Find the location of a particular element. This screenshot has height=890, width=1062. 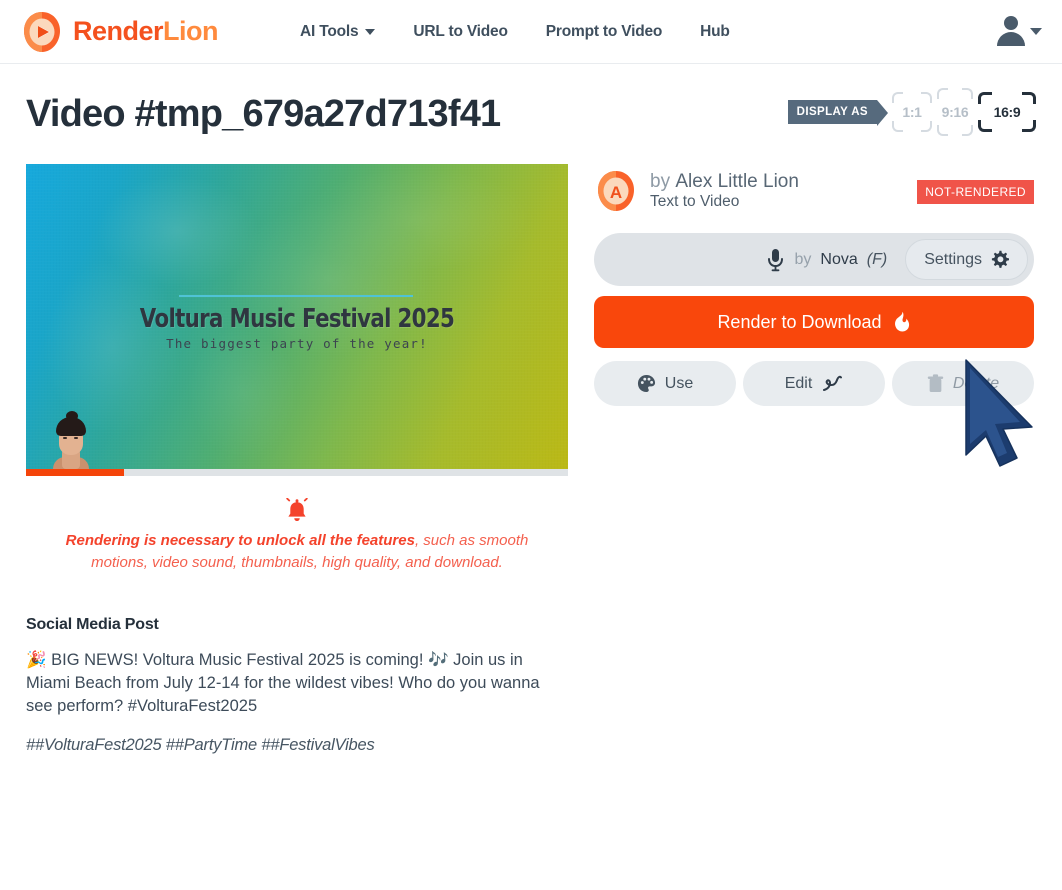

author-meta: by Alex Little Lion Text to Video is located at coordinates (724, 191).